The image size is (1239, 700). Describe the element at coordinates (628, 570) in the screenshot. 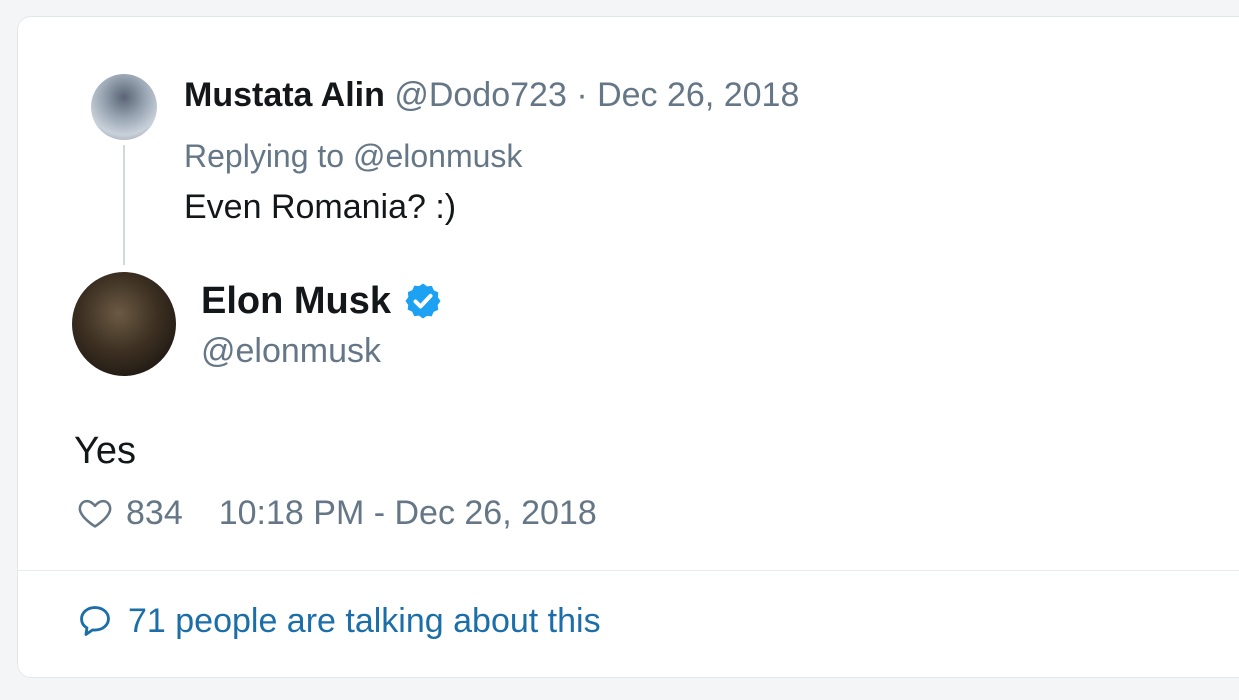

I see `divider` at that location.